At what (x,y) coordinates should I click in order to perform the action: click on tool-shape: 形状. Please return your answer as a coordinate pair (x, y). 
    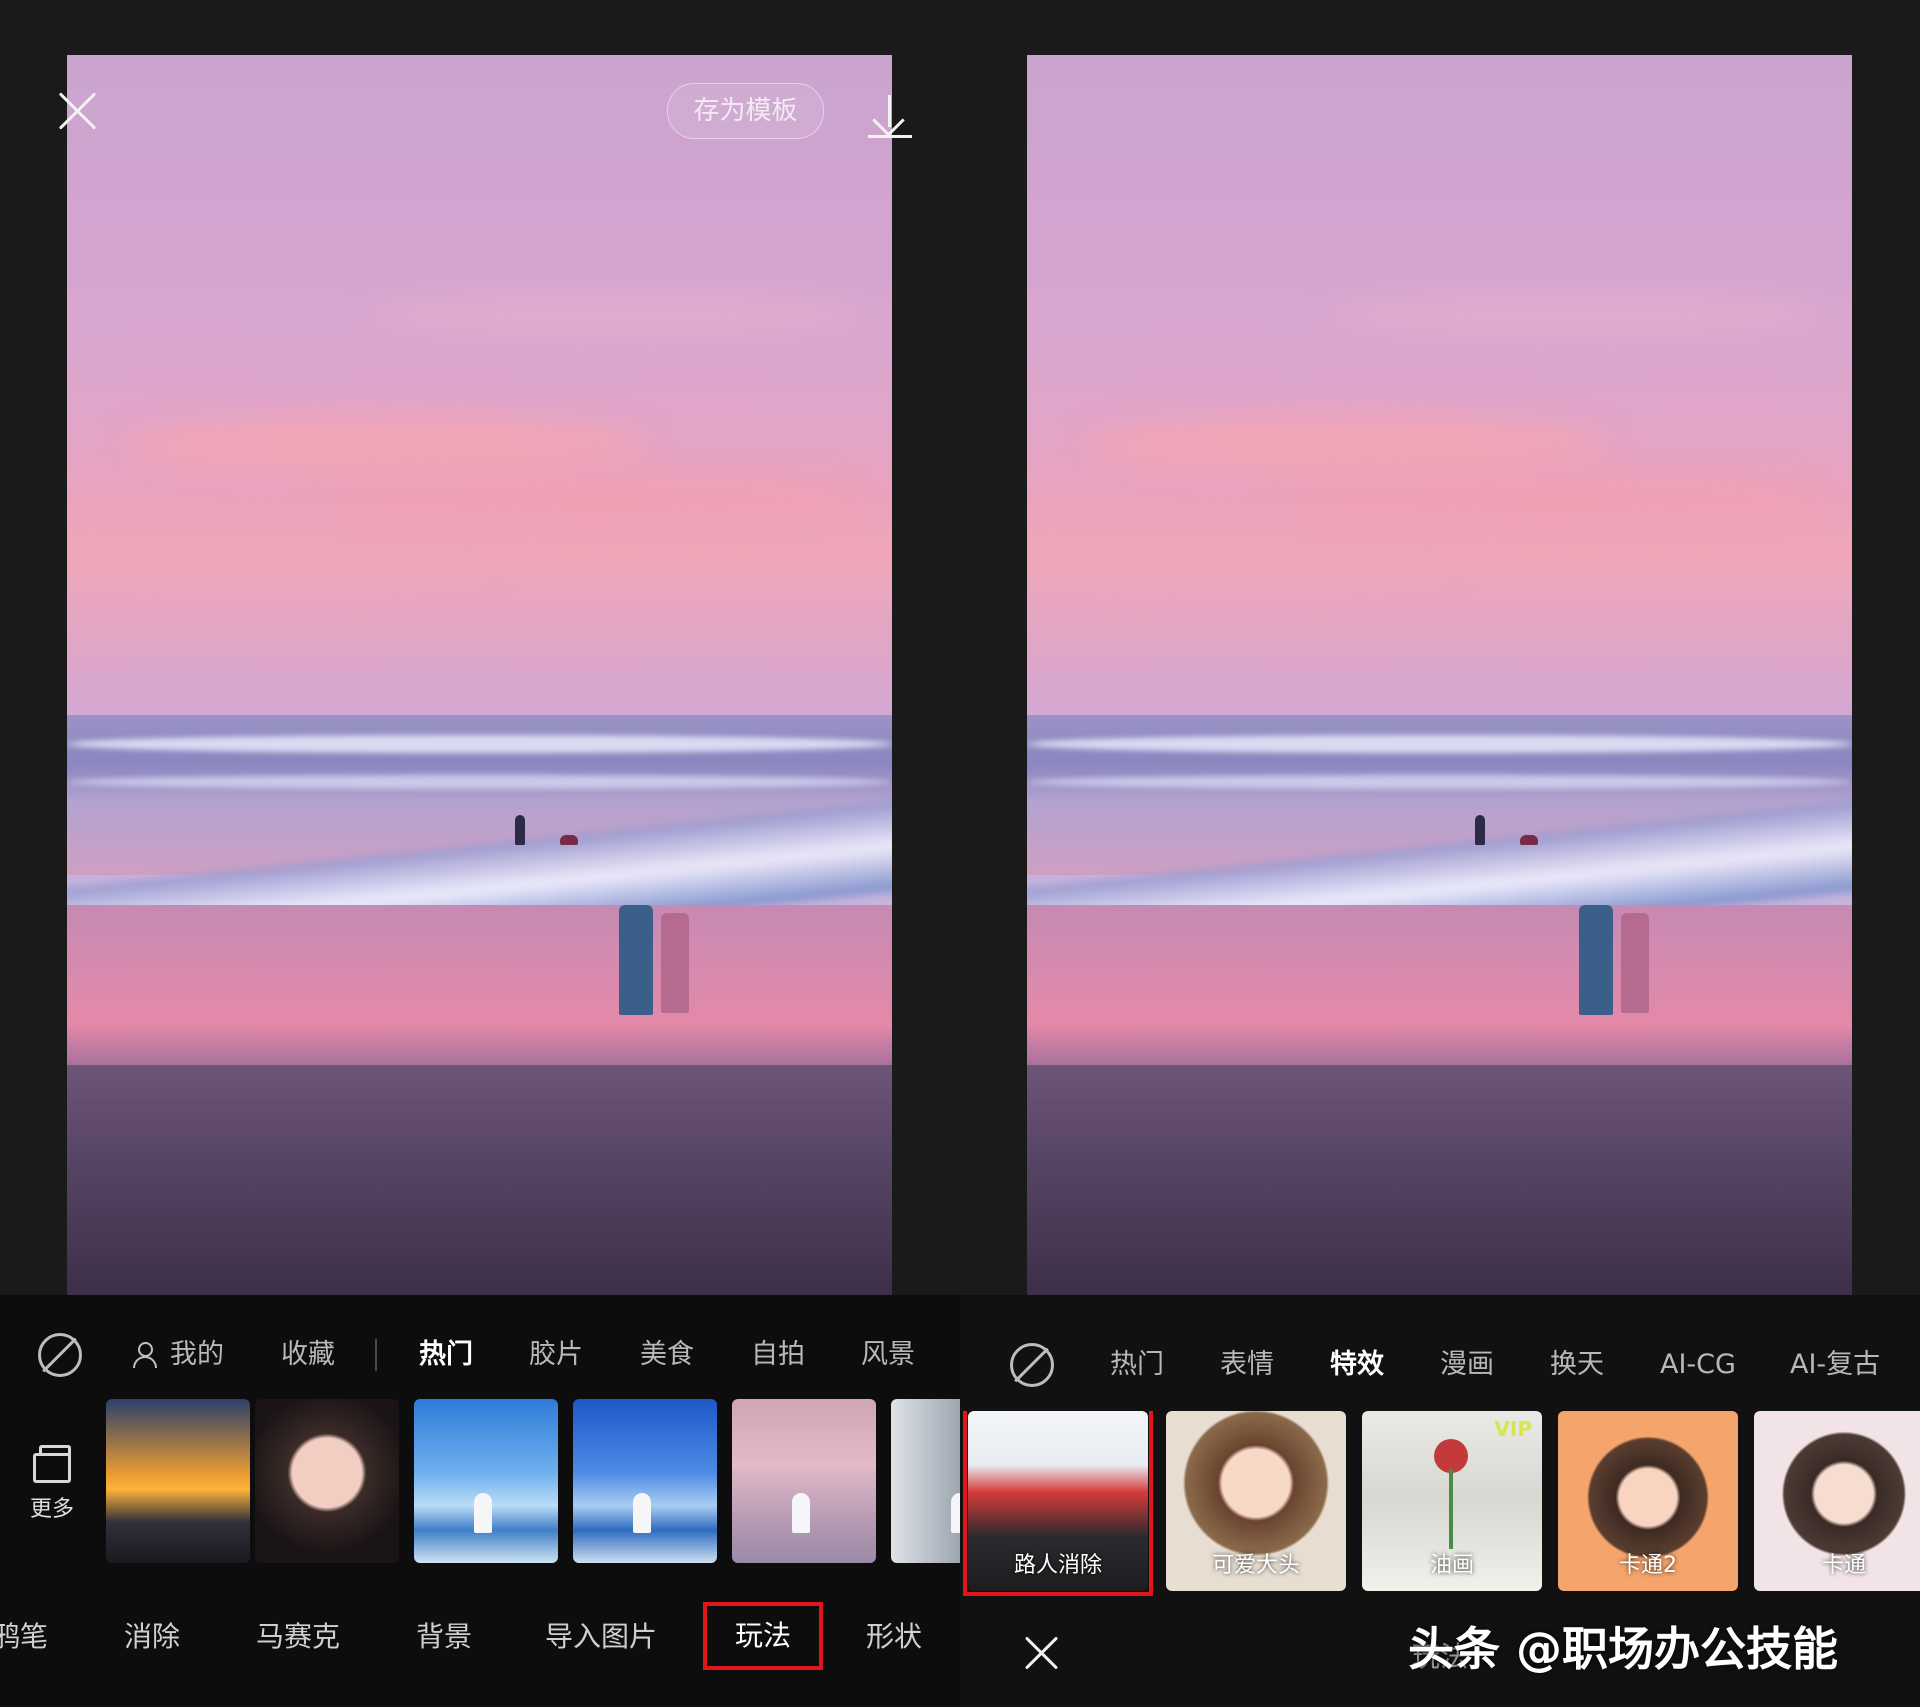
    Looking at the image, I should click on (894, 1637).